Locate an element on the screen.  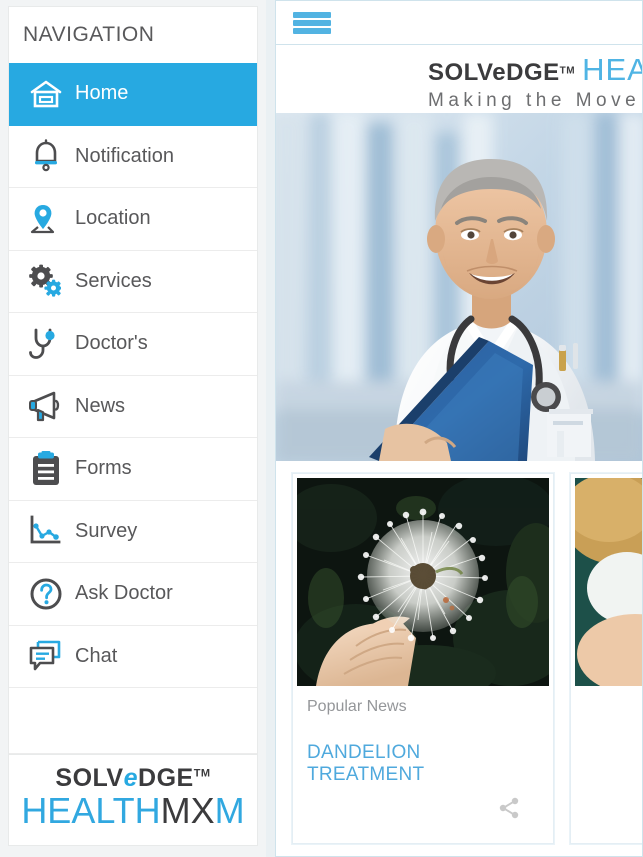
dandelion-illustration is located at coordinates (423, 582).